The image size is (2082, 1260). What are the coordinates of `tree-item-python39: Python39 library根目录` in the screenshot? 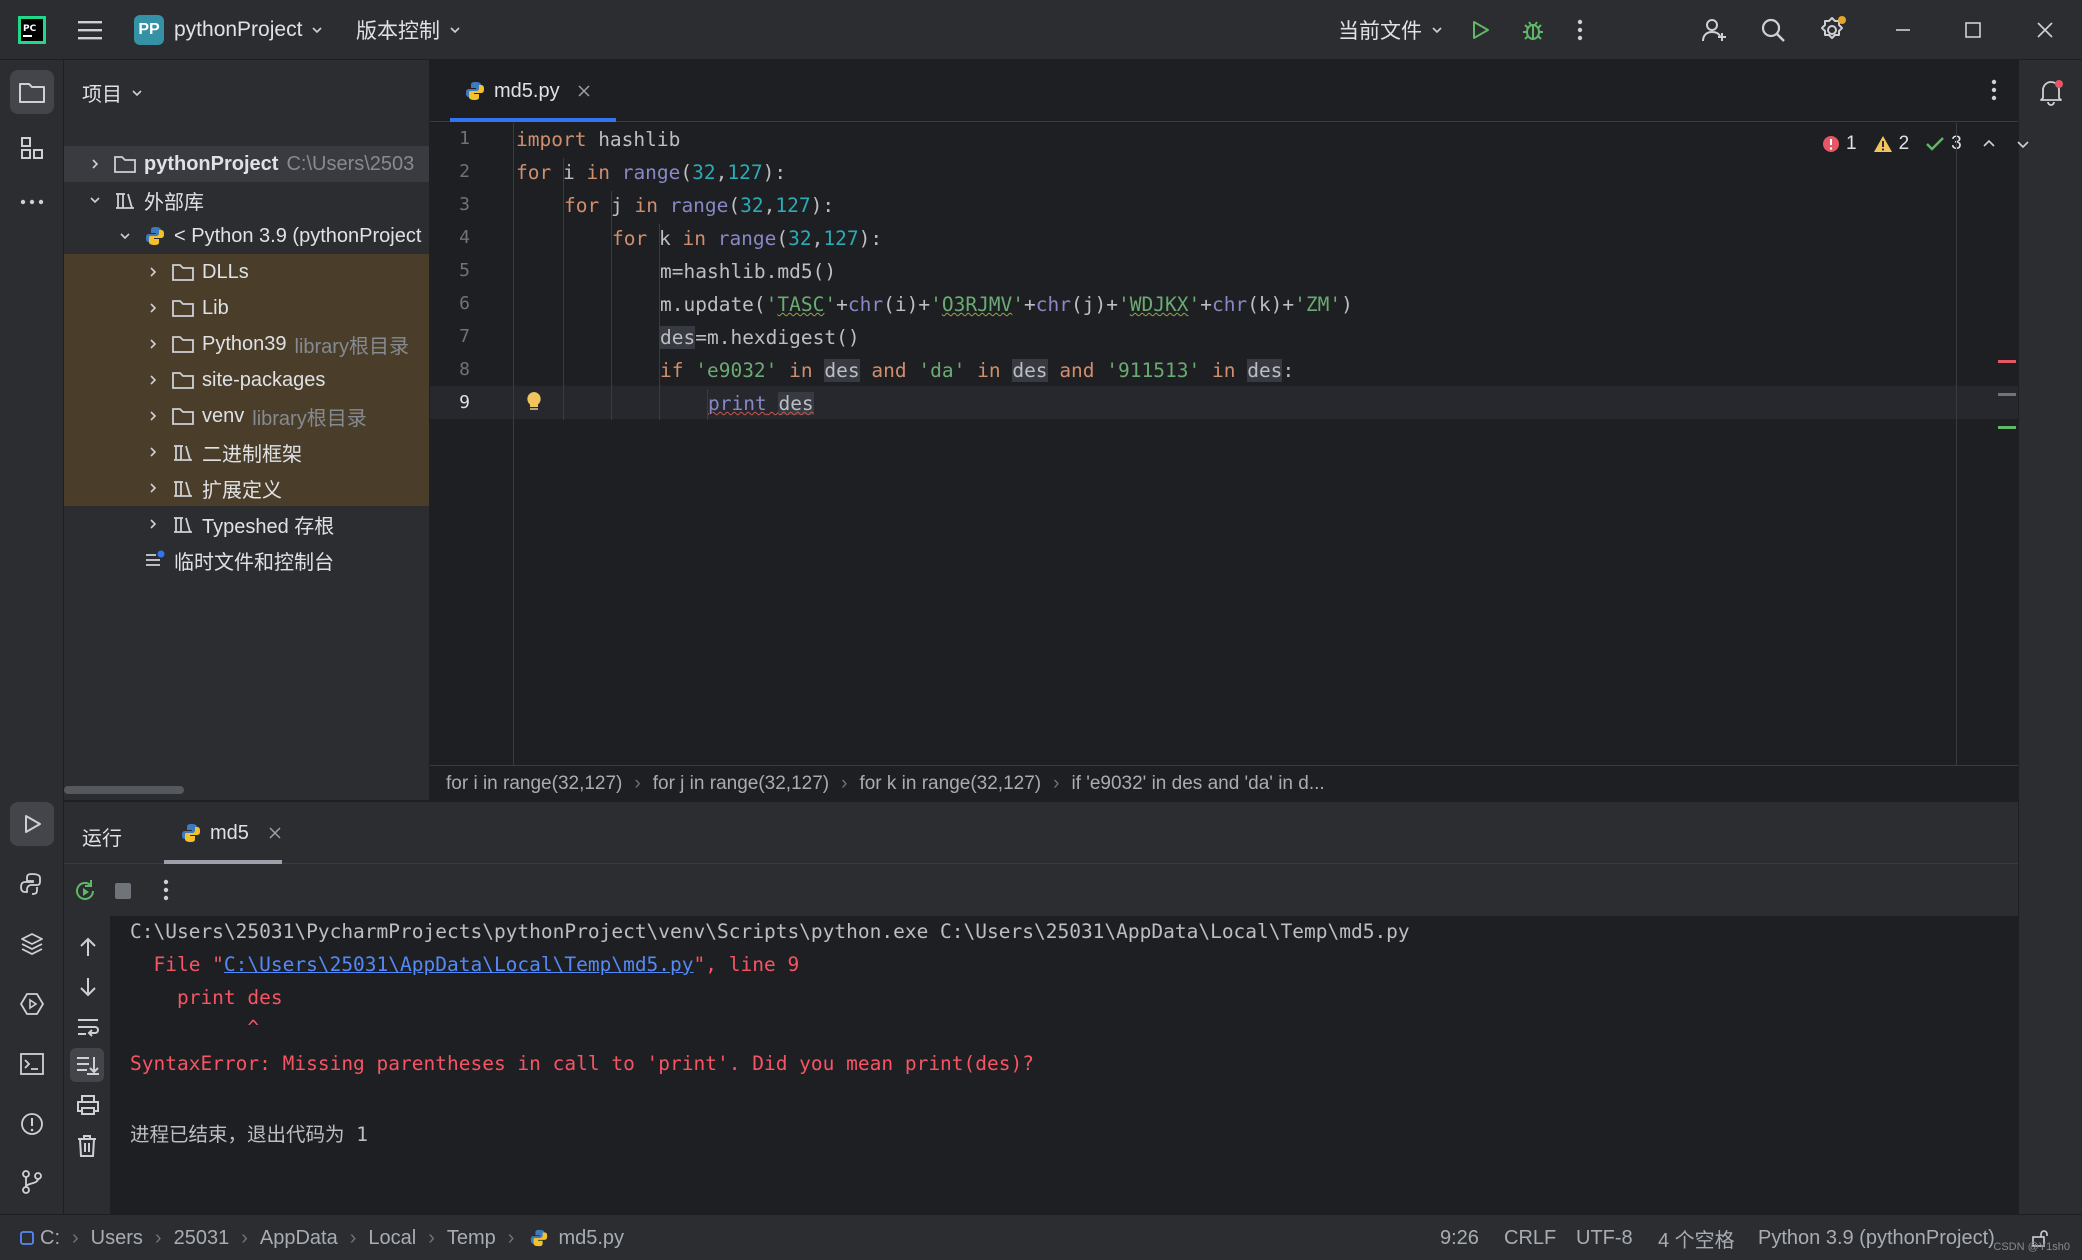 It's located at (246, 344).